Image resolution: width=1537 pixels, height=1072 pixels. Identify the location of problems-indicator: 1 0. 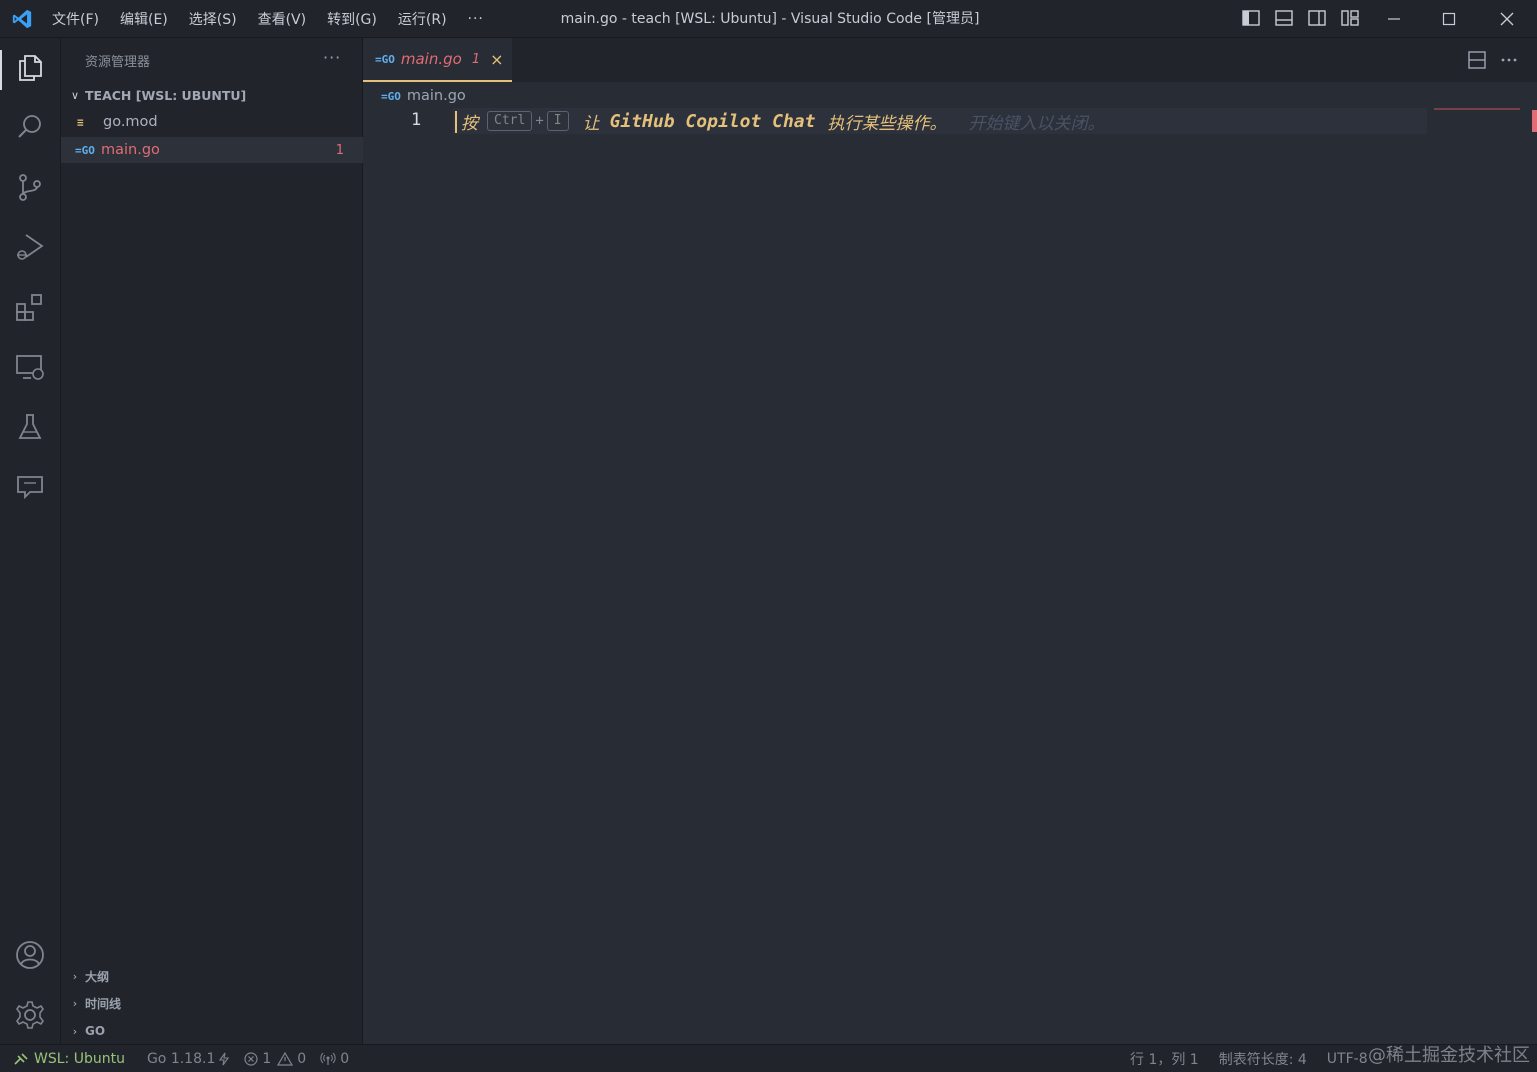
(275, 1059).